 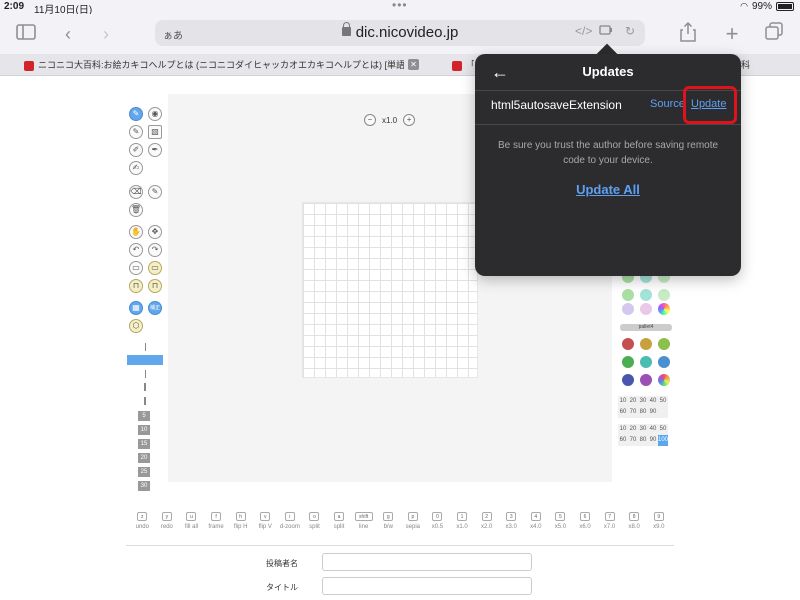 I want to click on move-tool-icon: ✥, so click(x=155, y=232).